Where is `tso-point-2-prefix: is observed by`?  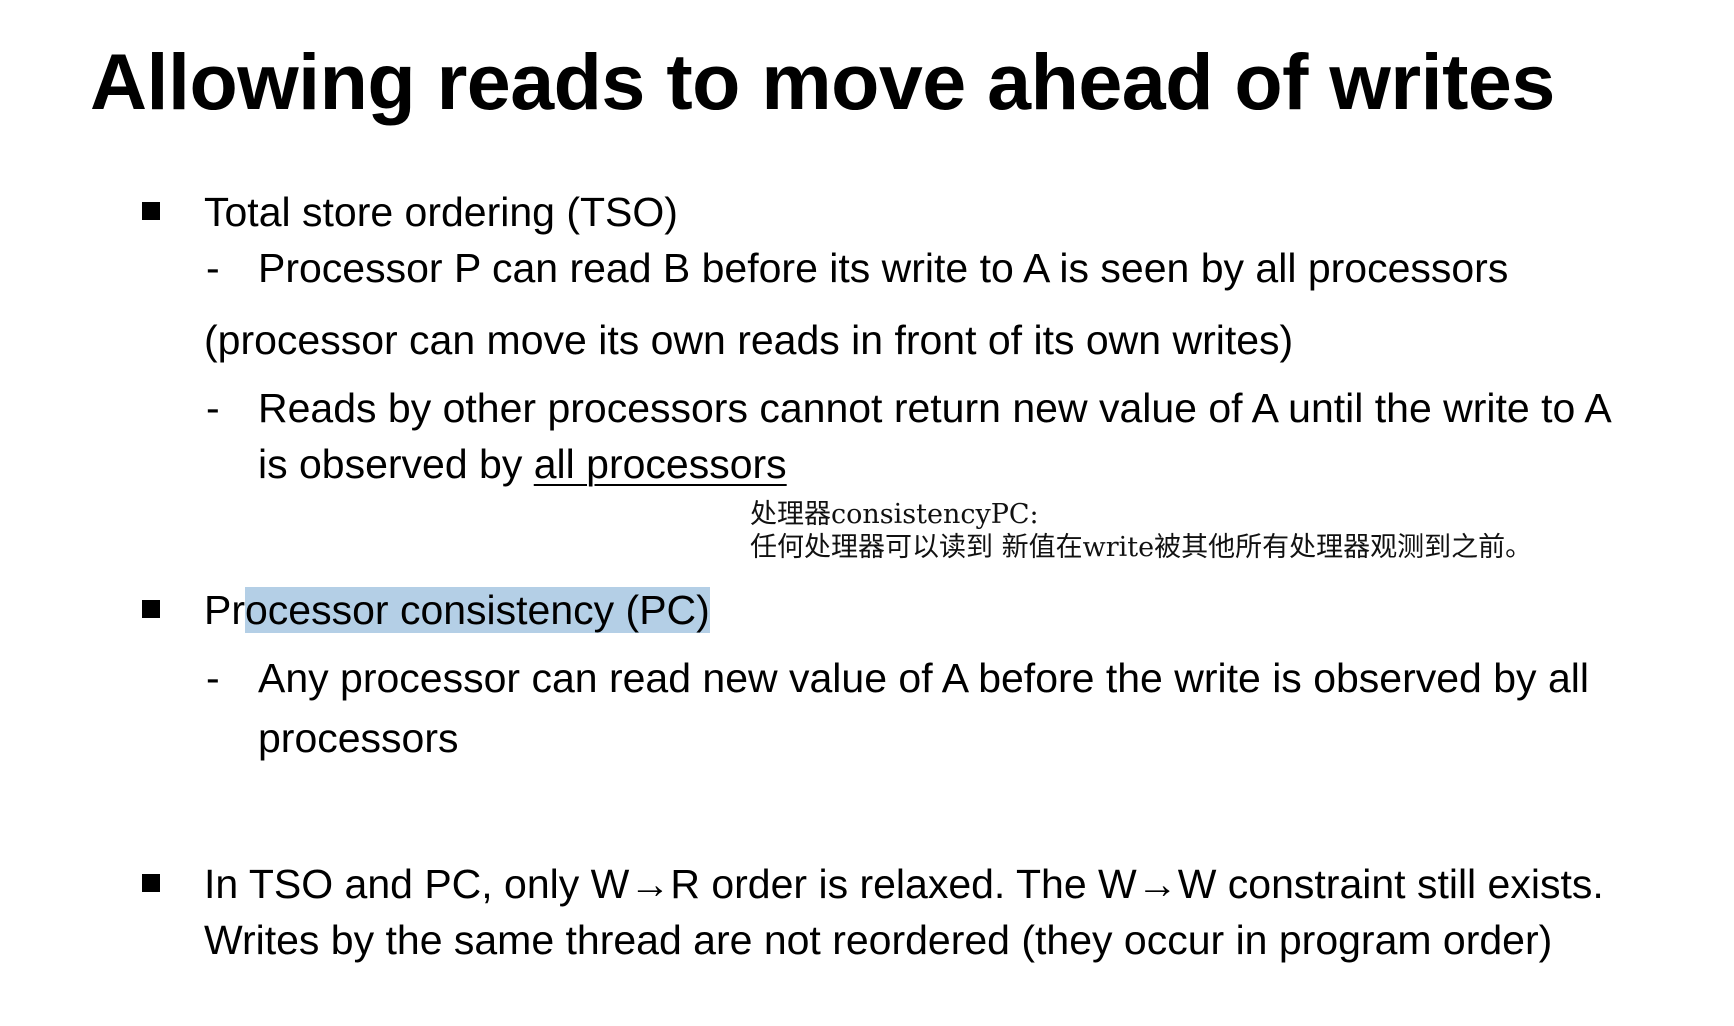
tso-point-2-prefix: is observed by is located at coordinates (396, 464).